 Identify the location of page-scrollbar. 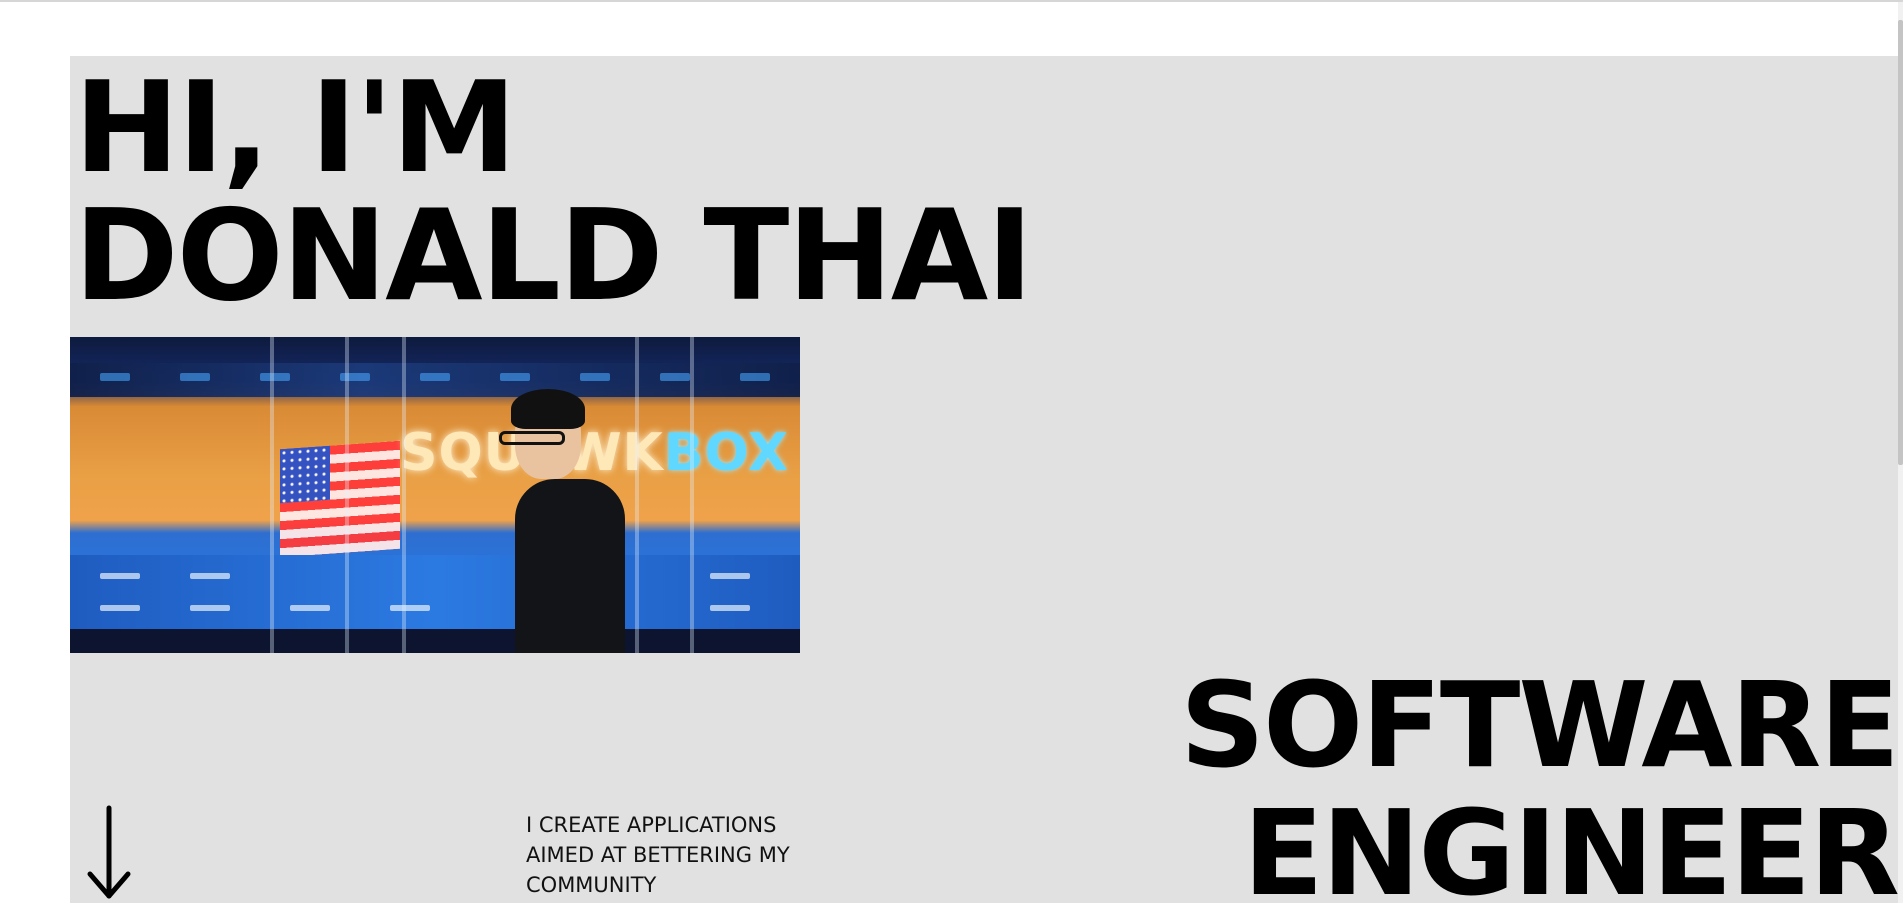
(1900, 452).